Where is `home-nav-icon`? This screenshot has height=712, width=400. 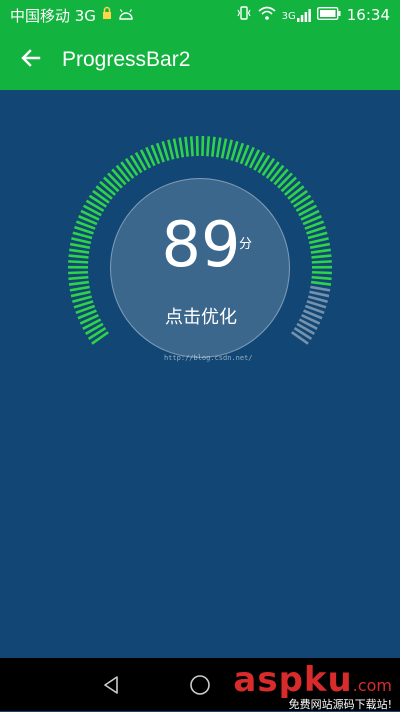 home-nav-icon is located at coordinates (200, 685).